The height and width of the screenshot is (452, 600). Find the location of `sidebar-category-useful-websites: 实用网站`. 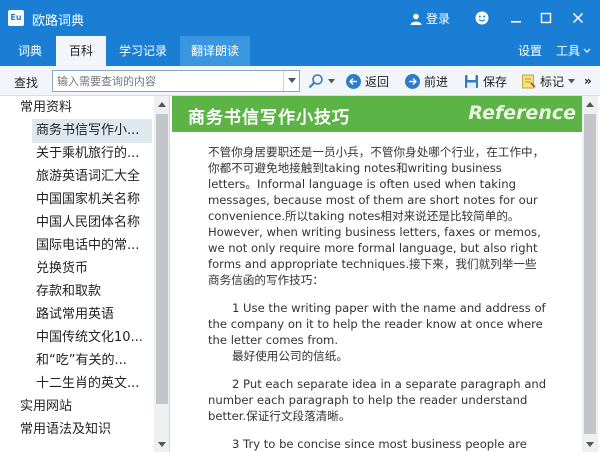

sidebar-category-useful-websites: 实用网站 is located at coordinates (86, 407).